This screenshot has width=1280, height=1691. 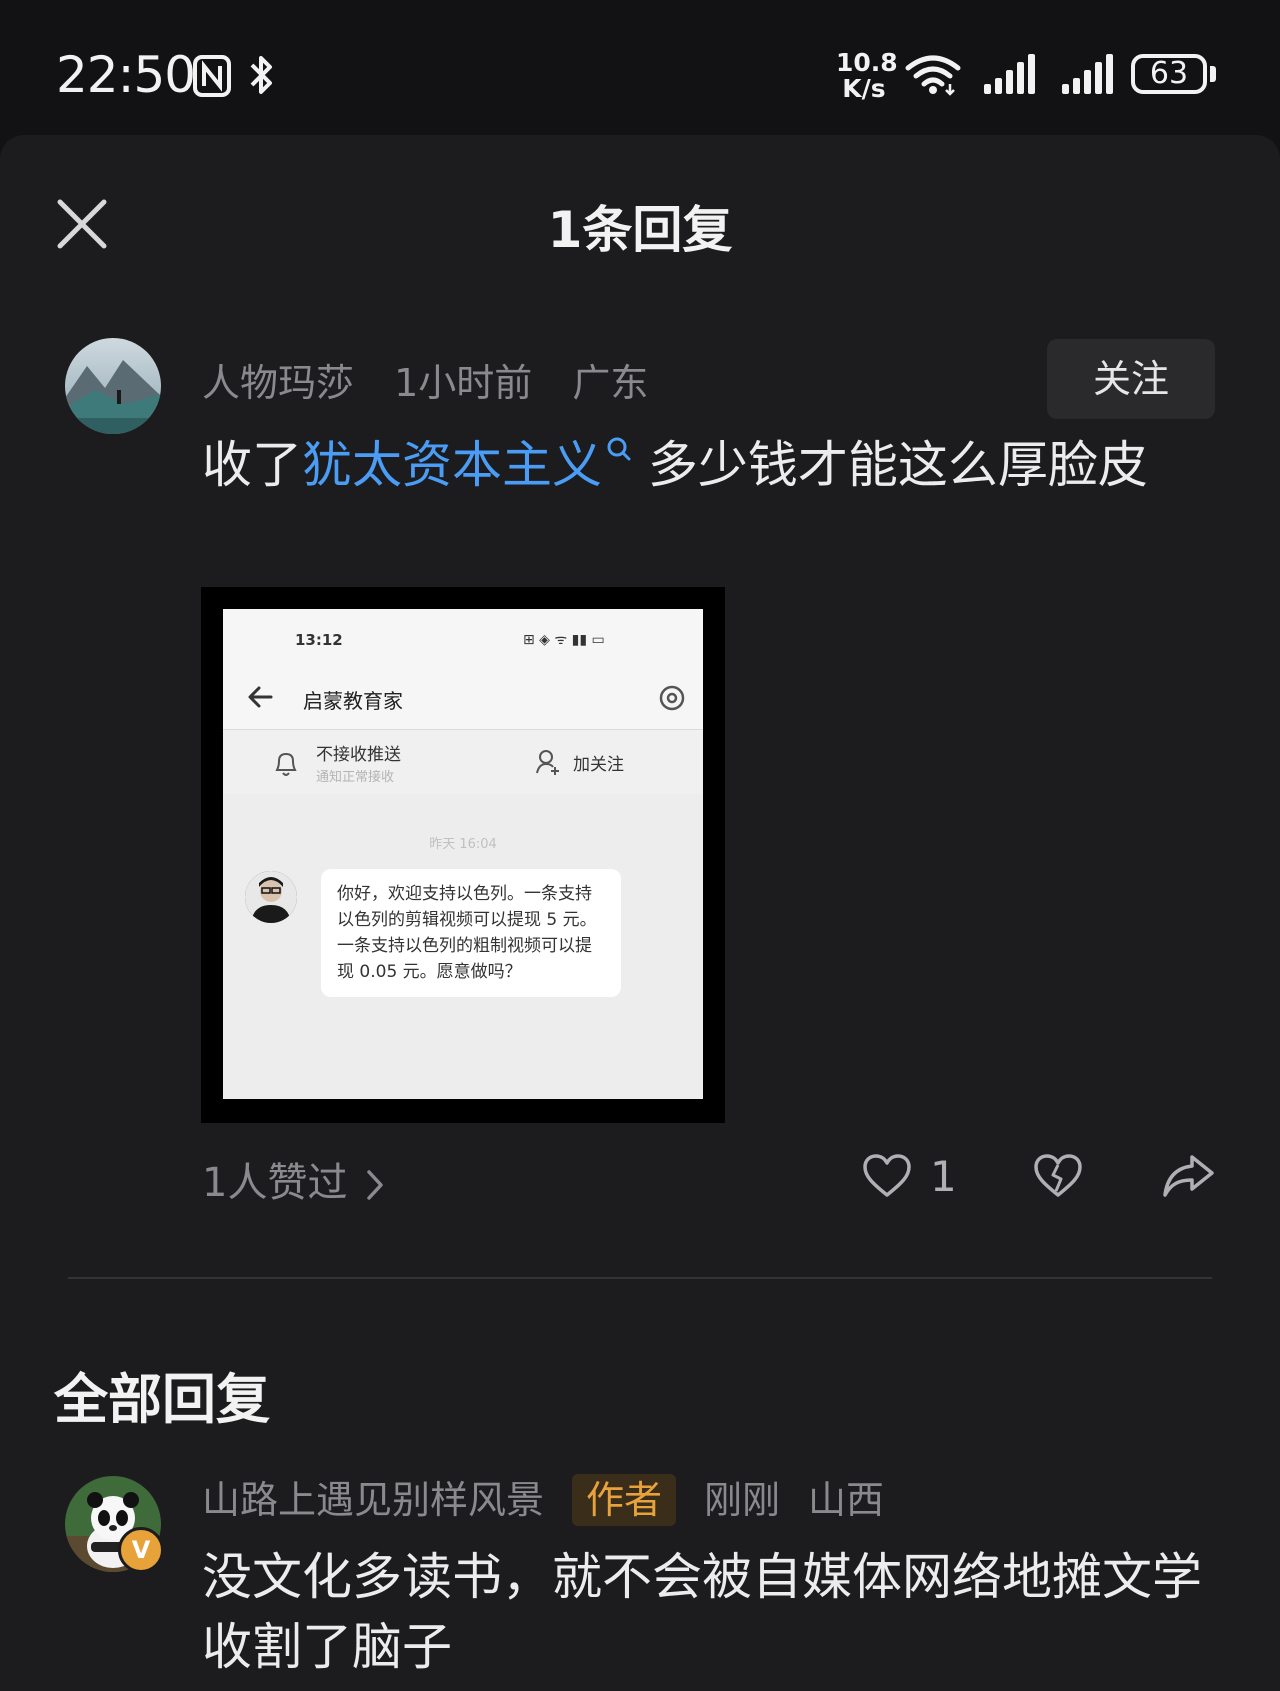 What do you see at coordinates (162, 1399) in the screenshot?
I see `all-replies-title: 全部回复` at bounding box center [162, 1399].